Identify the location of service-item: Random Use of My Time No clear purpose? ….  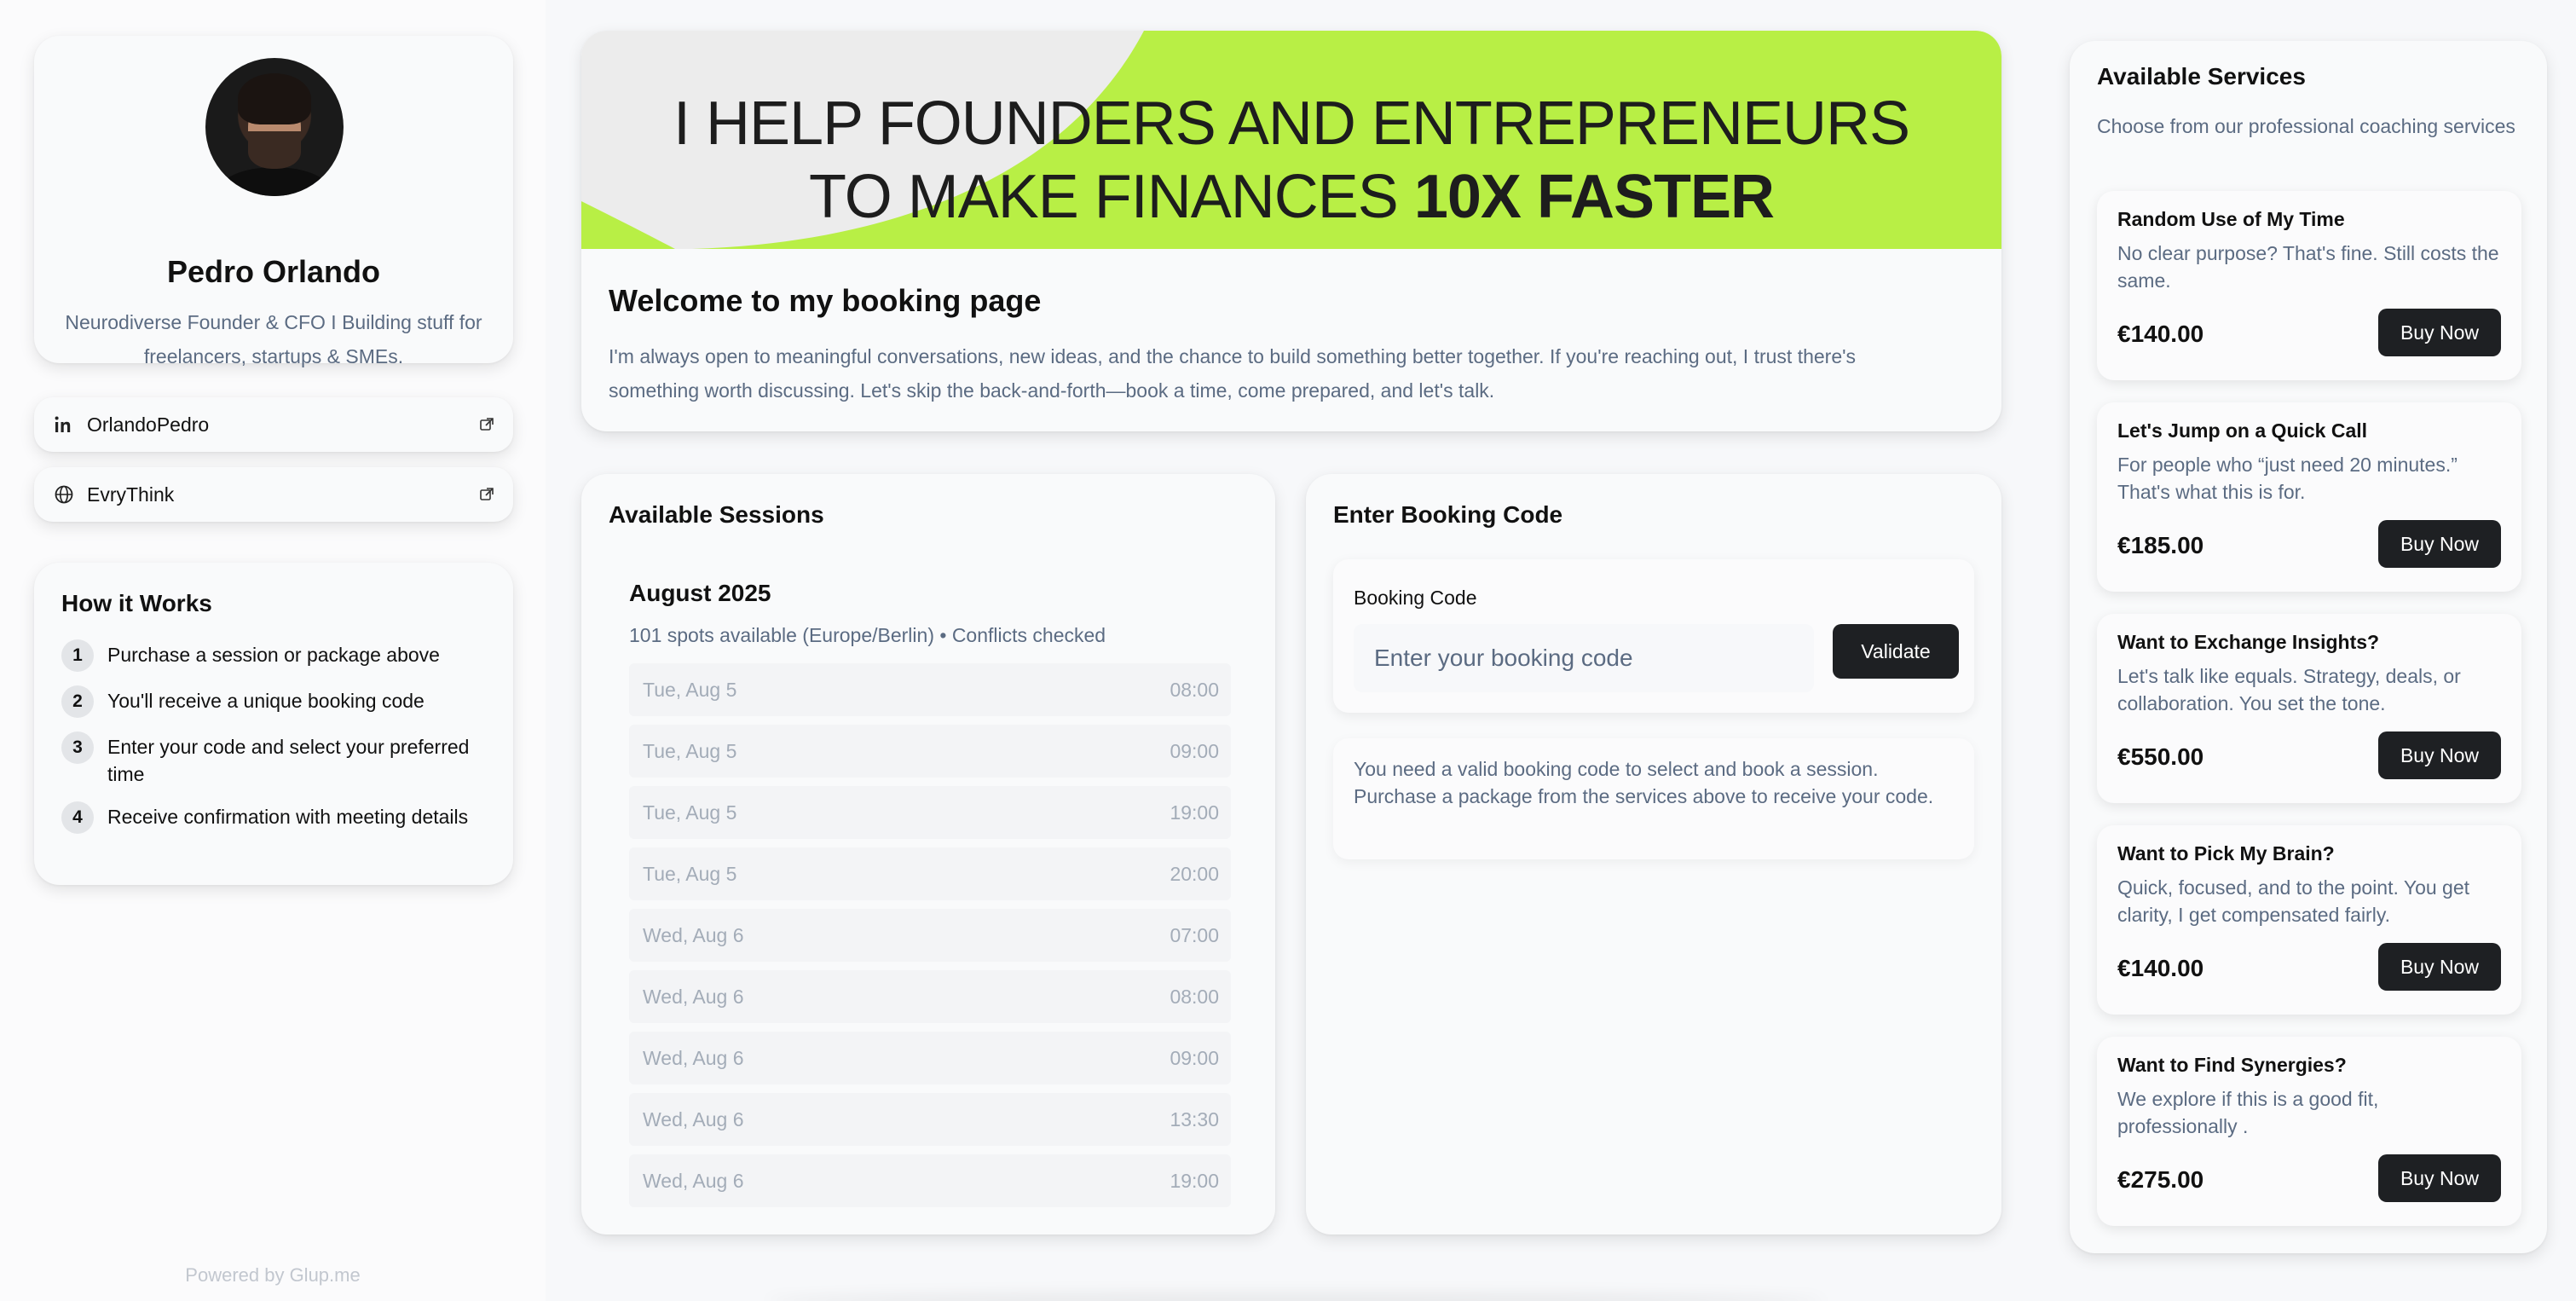
(2309, 285).